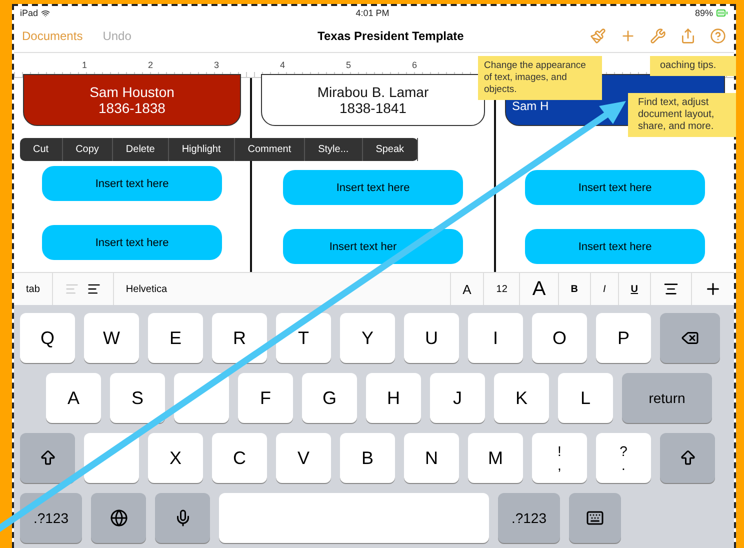 The image size is (744, 548). I want to click on letter-key: N, so click(431, 458).